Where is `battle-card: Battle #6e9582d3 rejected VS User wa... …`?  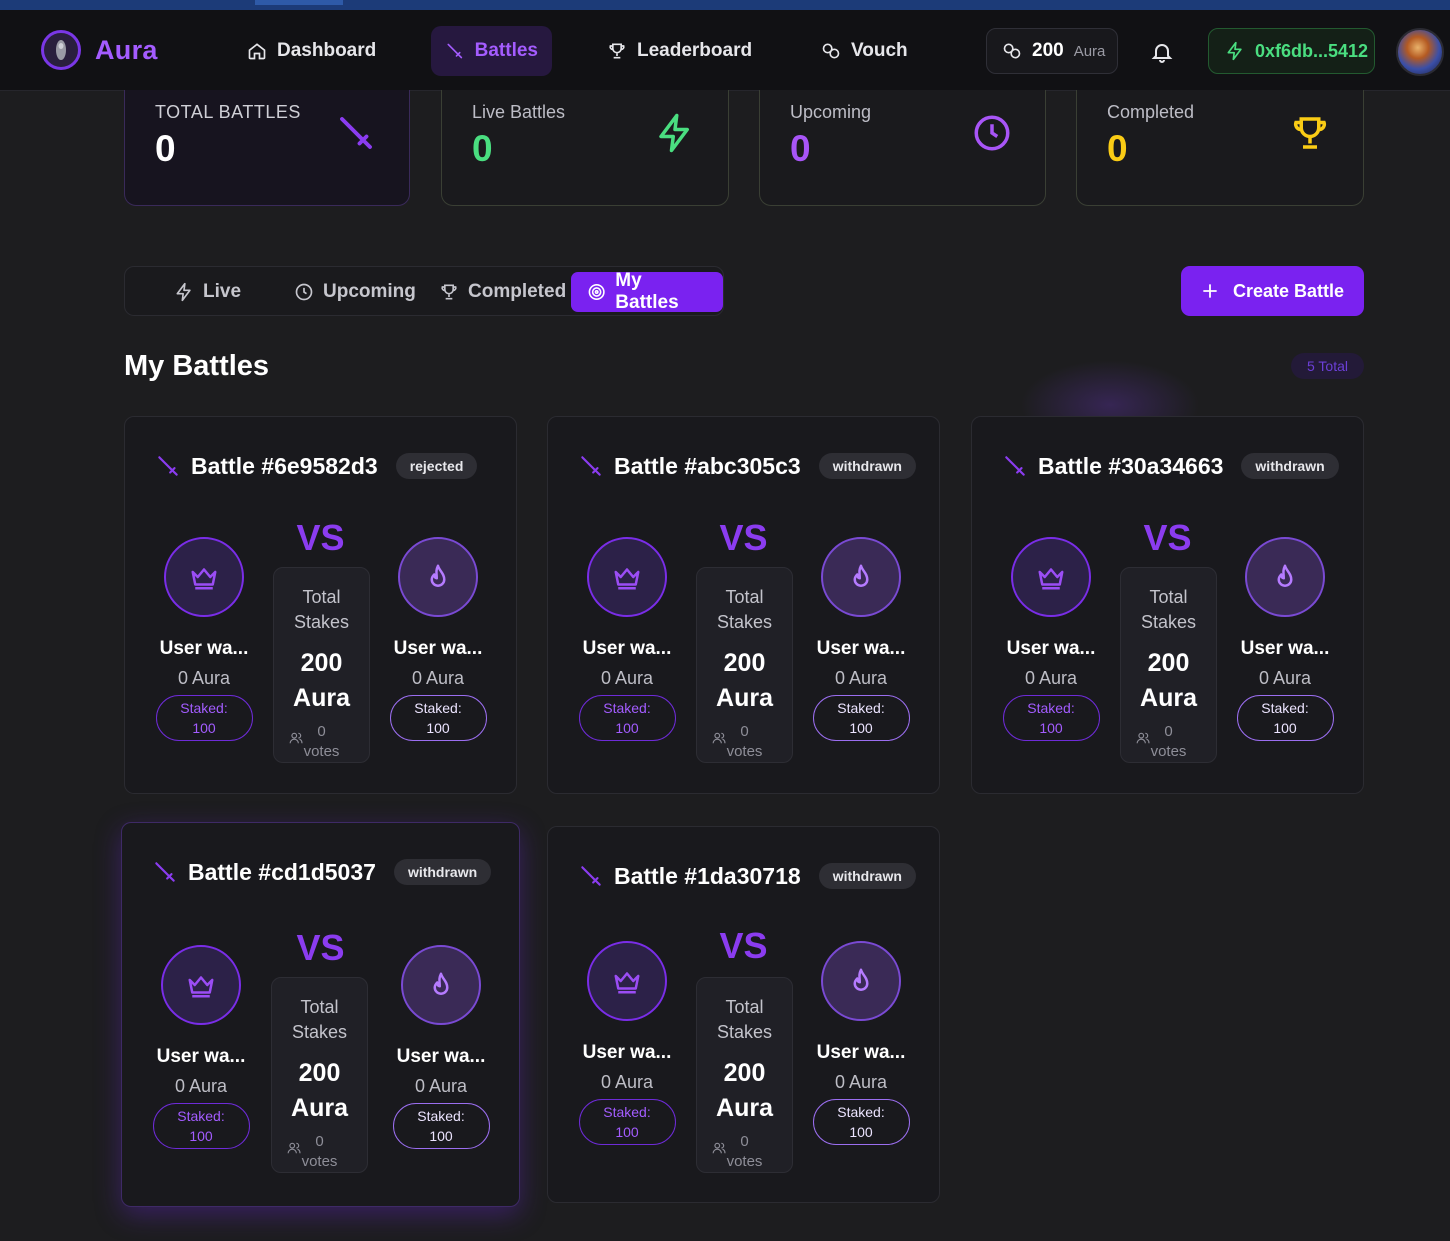
battle-card: Battle #6e9582d3 rejected VS User wa... … is located at coordinates (320, 605).